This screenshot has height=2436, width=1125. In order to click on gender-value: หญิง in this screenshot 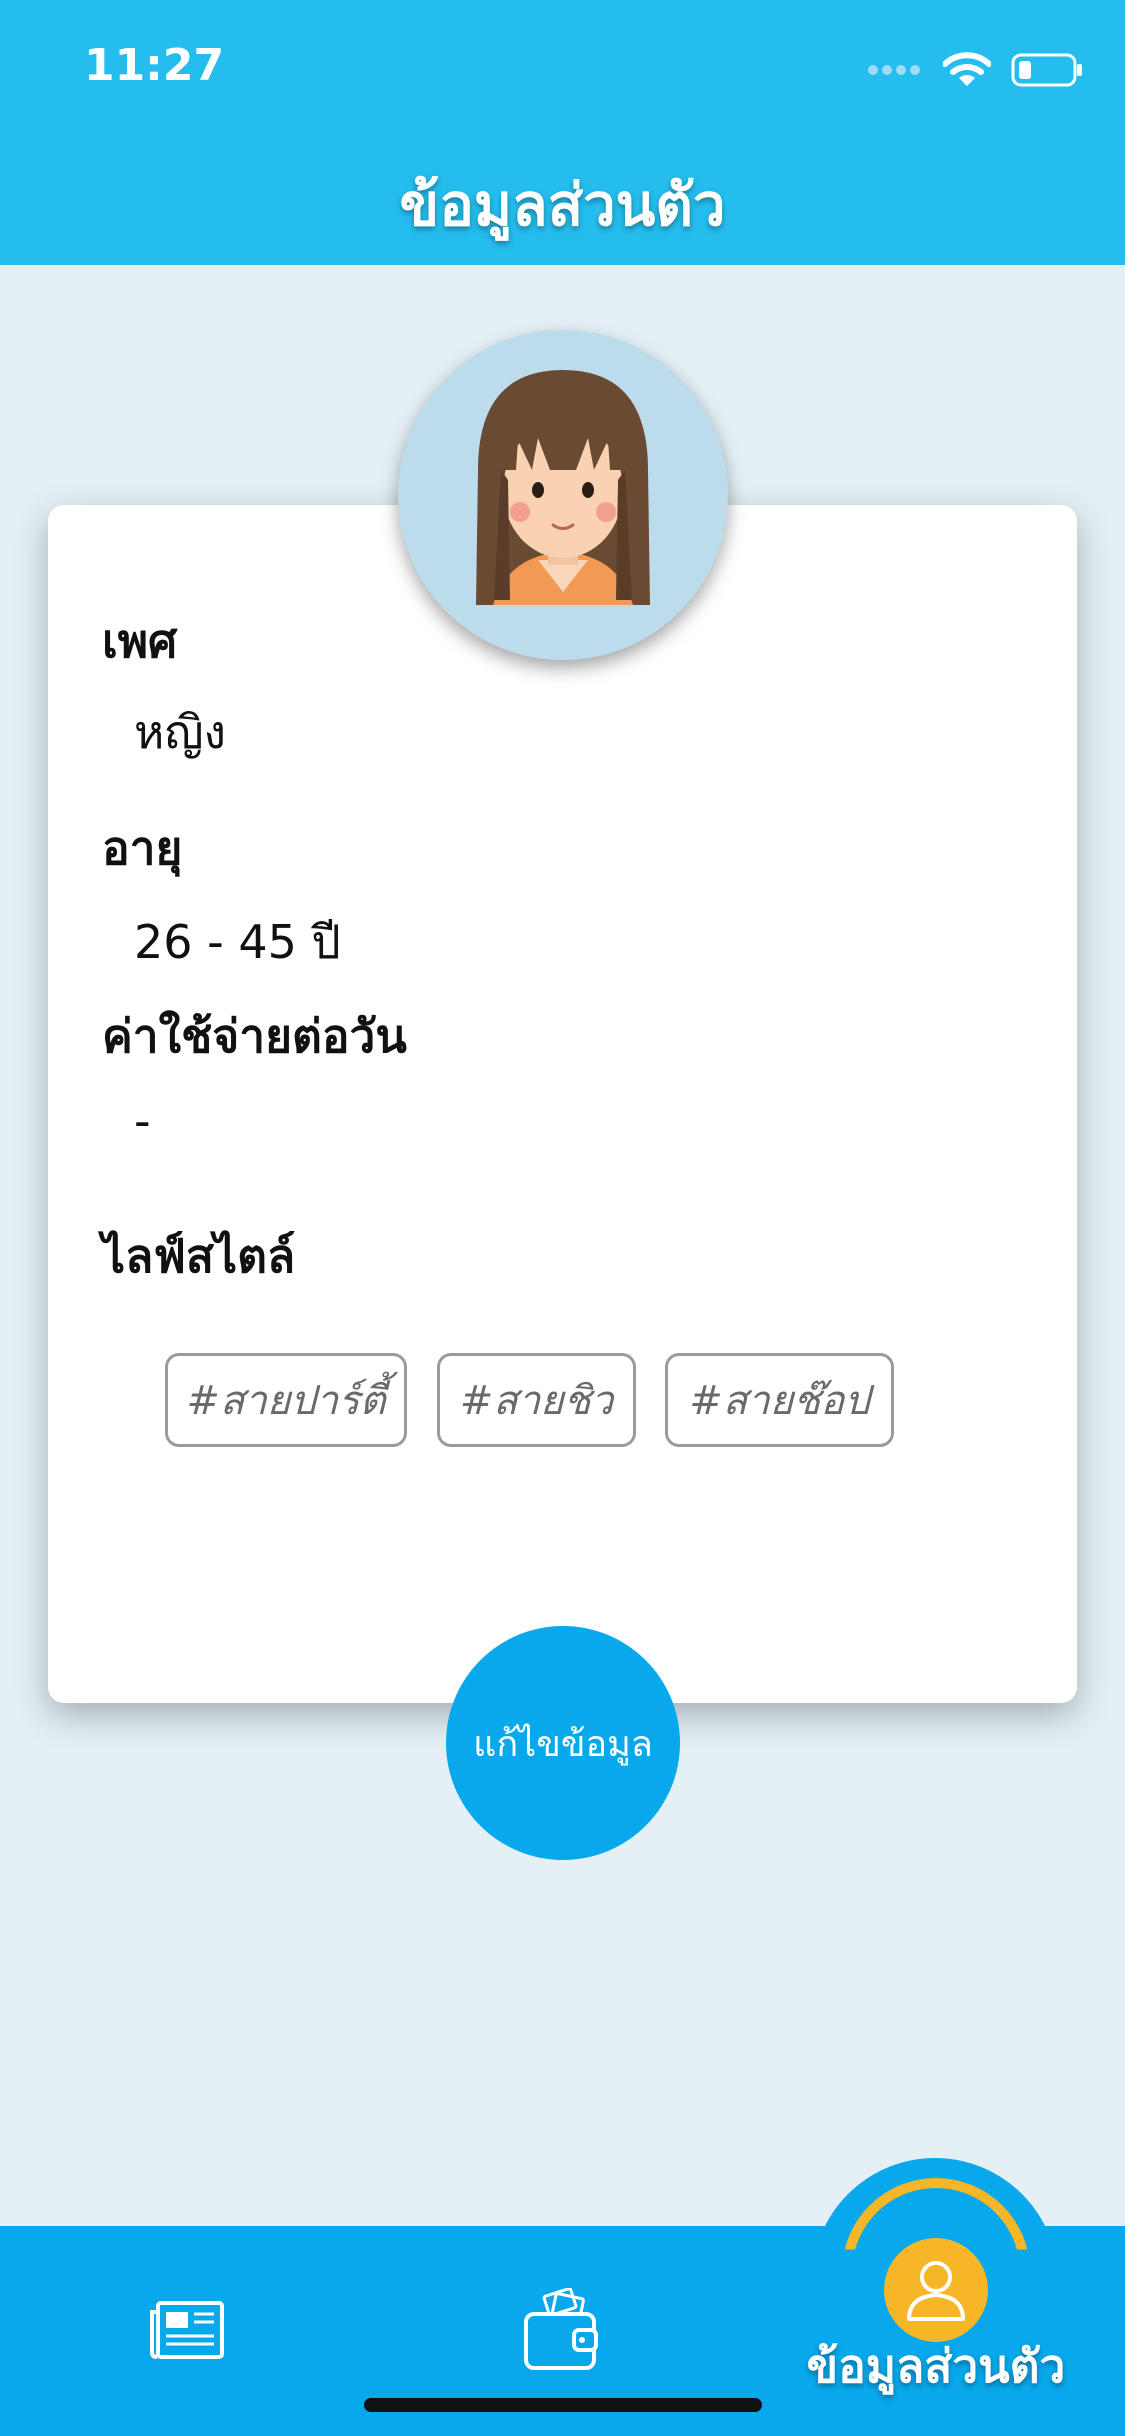, I will do `click(180, 732)`.